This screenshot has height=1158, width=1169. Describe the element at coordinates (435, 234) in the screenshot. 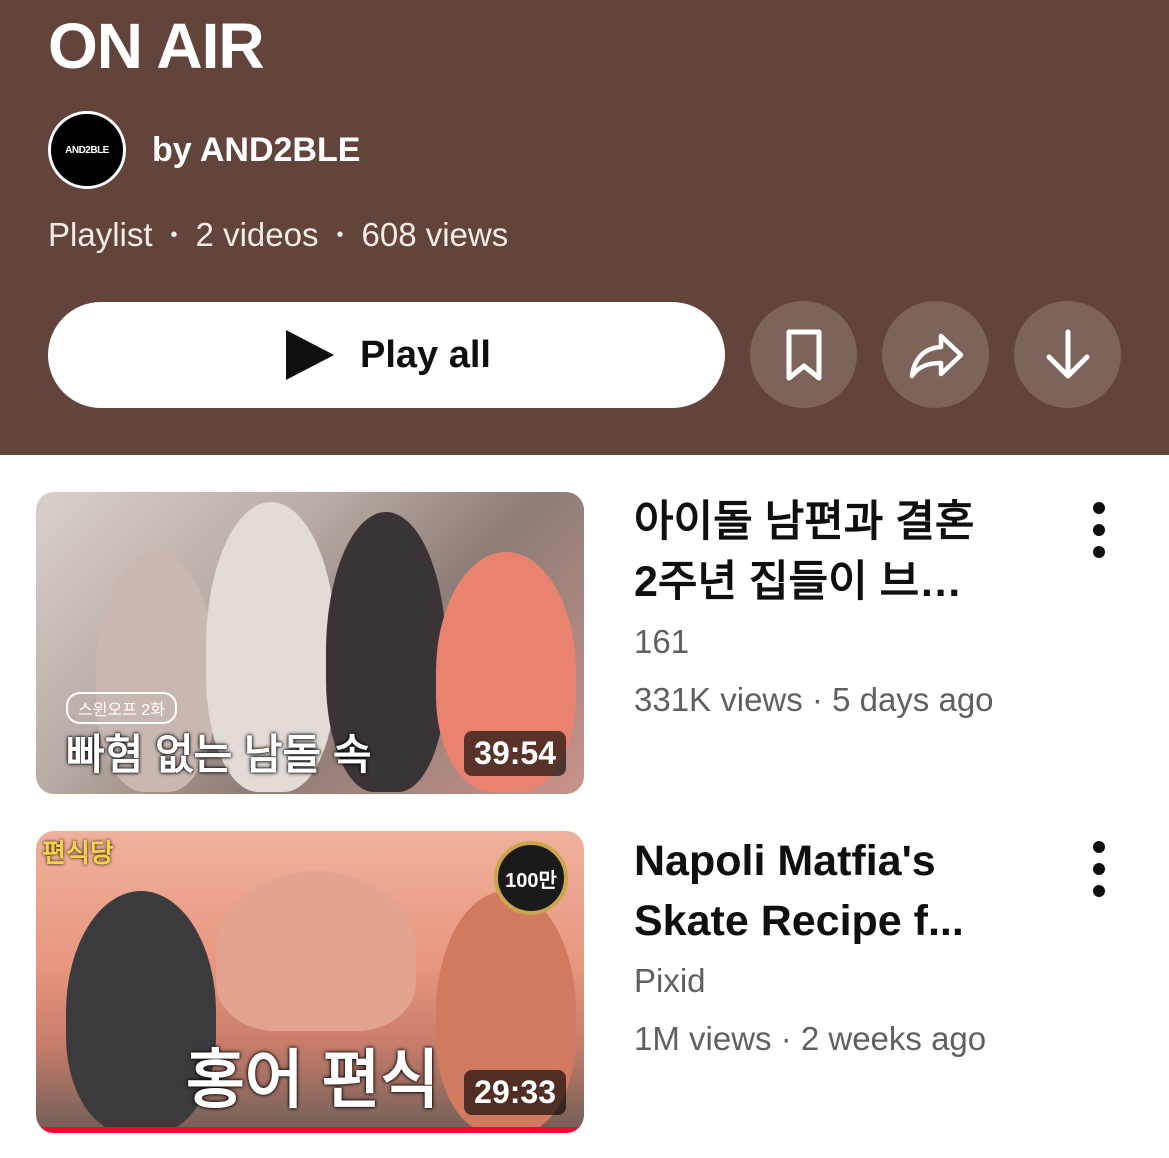

I see `meta-view-count: 608 views` at that location.